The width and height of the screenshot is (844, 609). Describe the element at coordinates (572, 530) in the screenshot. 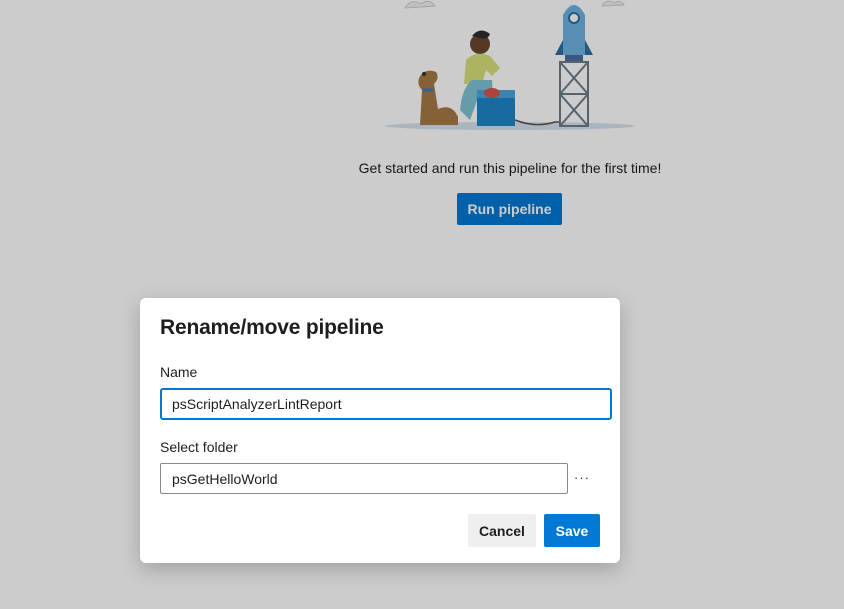

I see `save-button: Save` at that location.